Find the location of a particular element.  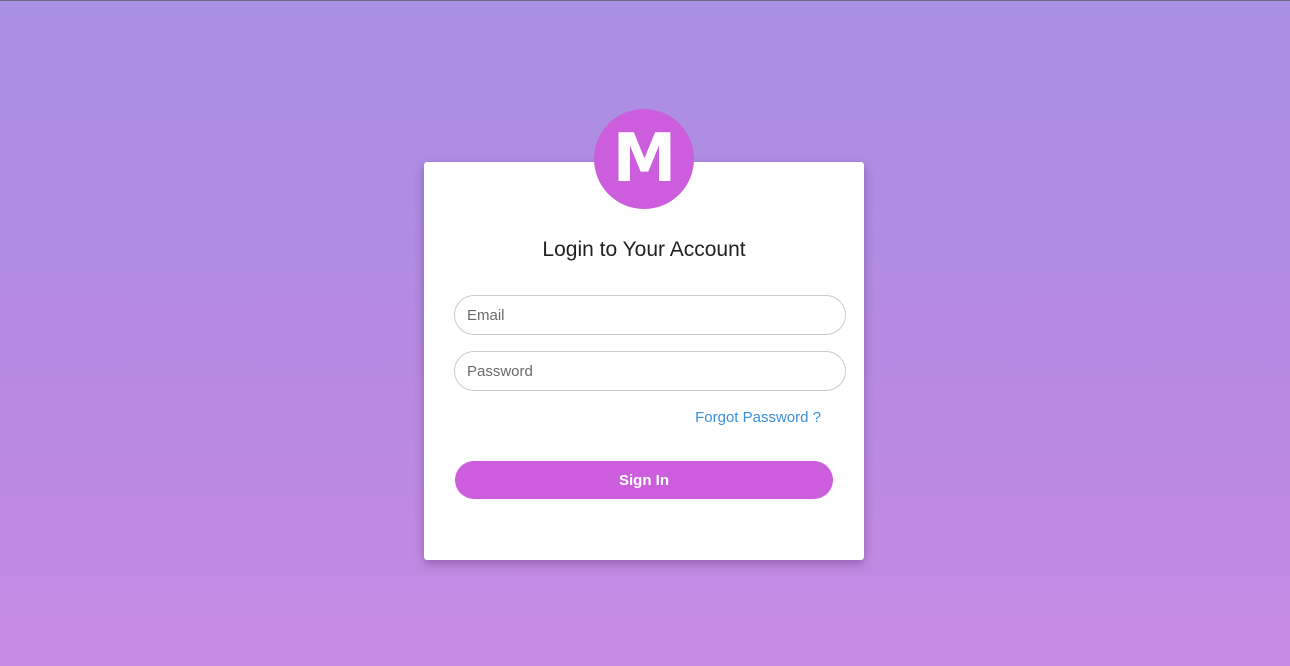

brand-logo: M is located at coordinates (644, 159).